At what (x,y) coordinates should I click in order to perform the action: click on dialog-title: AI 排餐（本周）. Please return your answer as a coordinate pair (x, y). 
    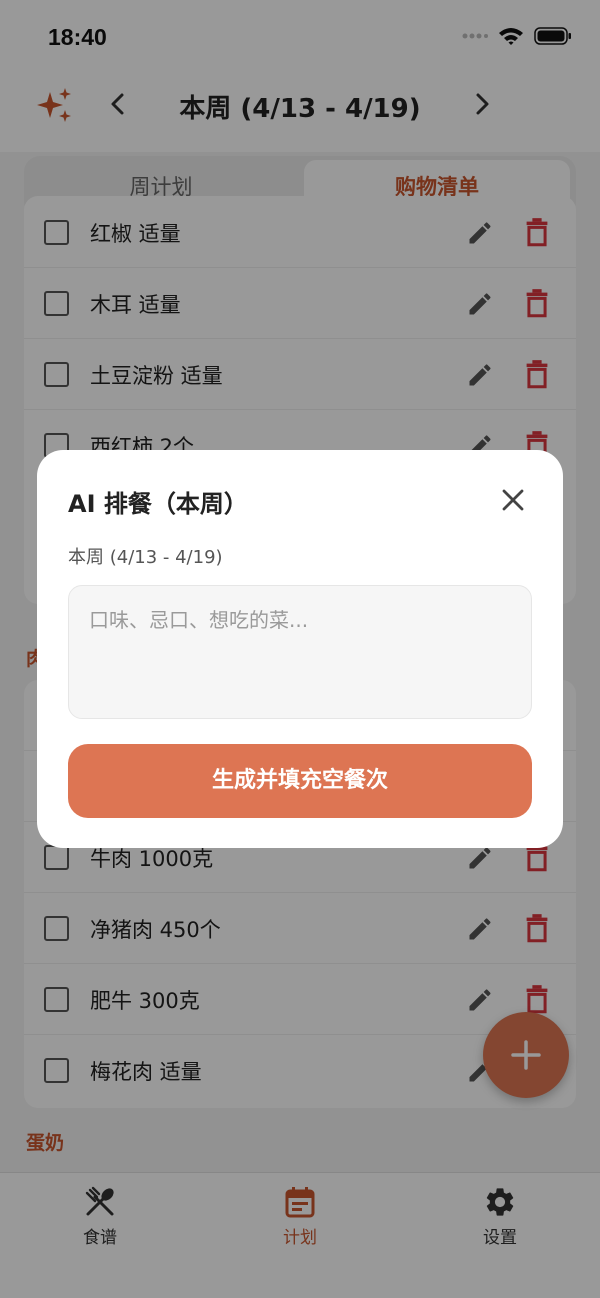
    Looking at the image, I should click on (158, 504).